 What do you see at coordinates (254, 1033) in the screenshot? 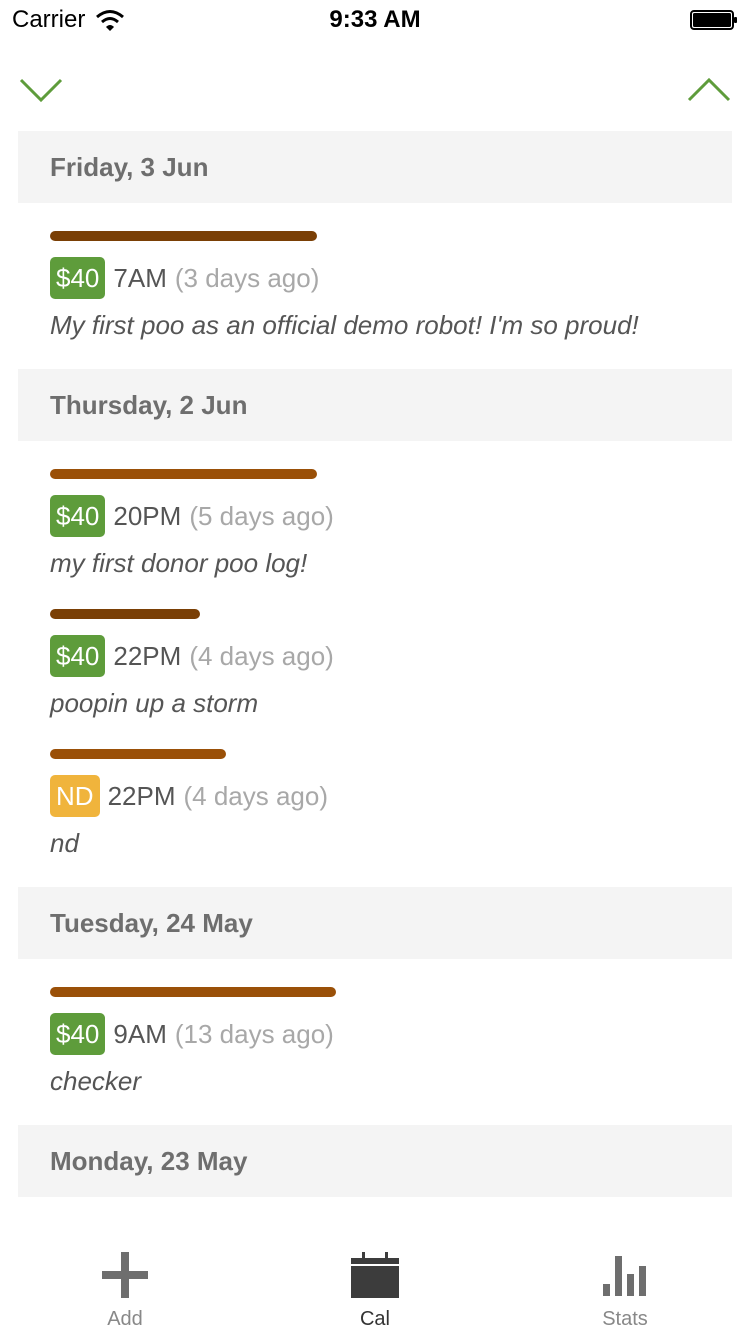
I see `entry-ago: (13 days ago)` at bounding box center [254, 1033].